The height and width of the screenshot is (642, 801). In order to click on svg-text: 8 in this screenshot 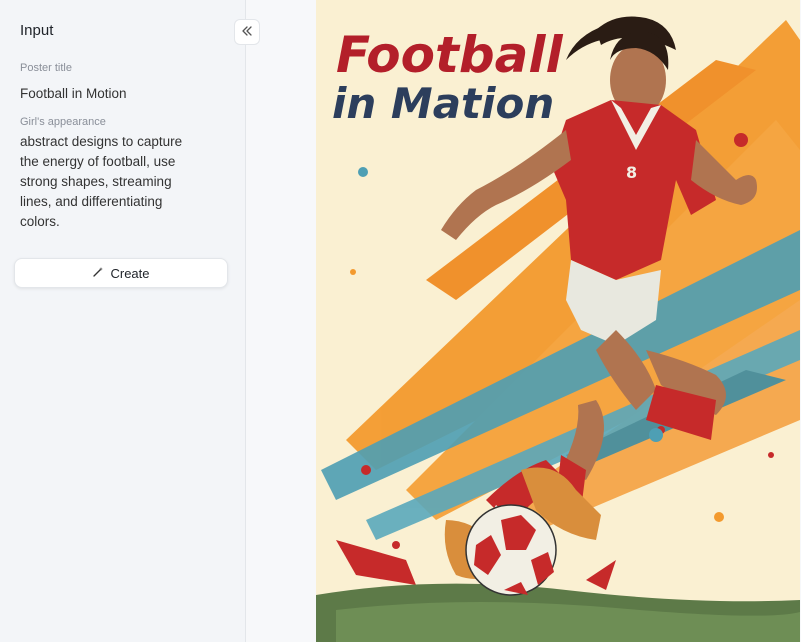, I will do `click(631, 172)`.